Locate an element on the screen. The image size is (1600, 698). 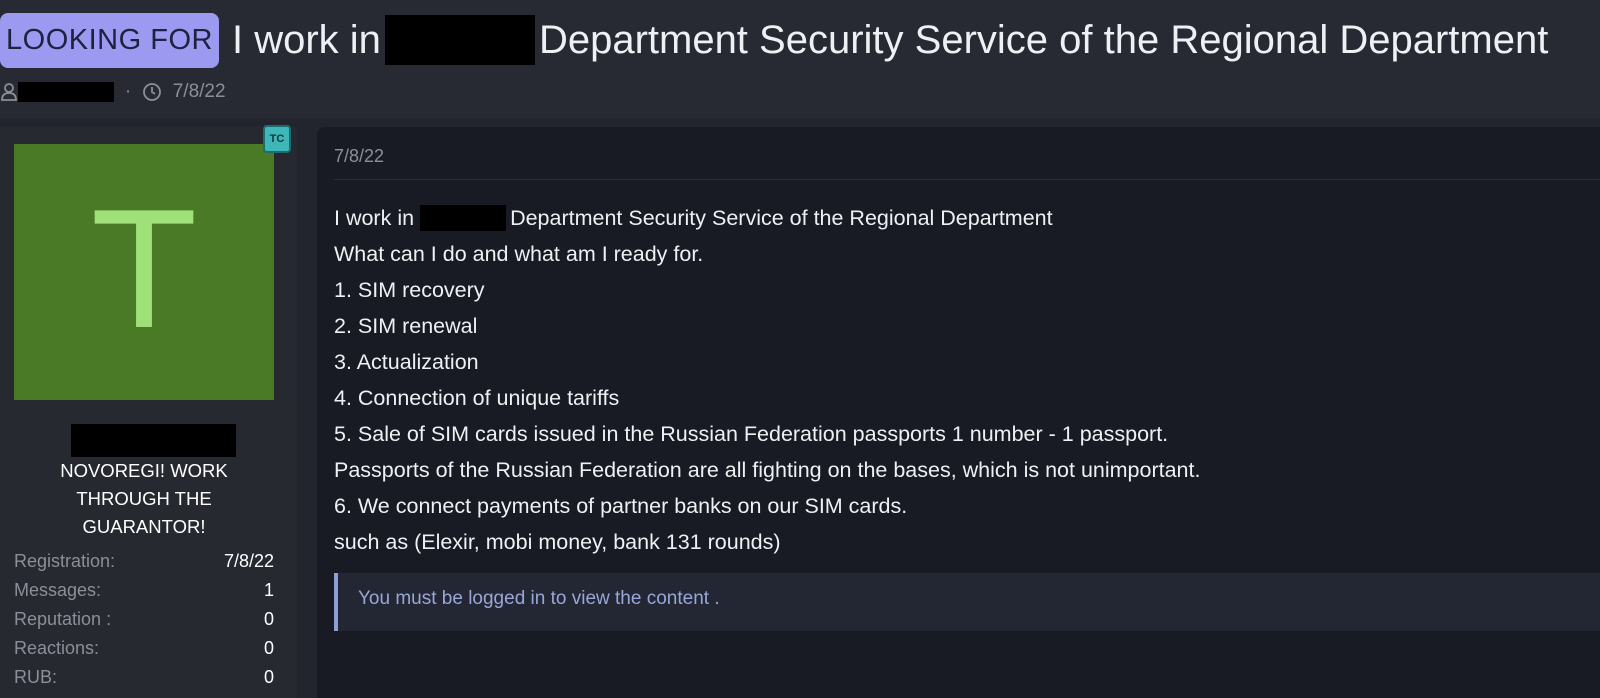
body-redaction is located at coordinates (463, 218).